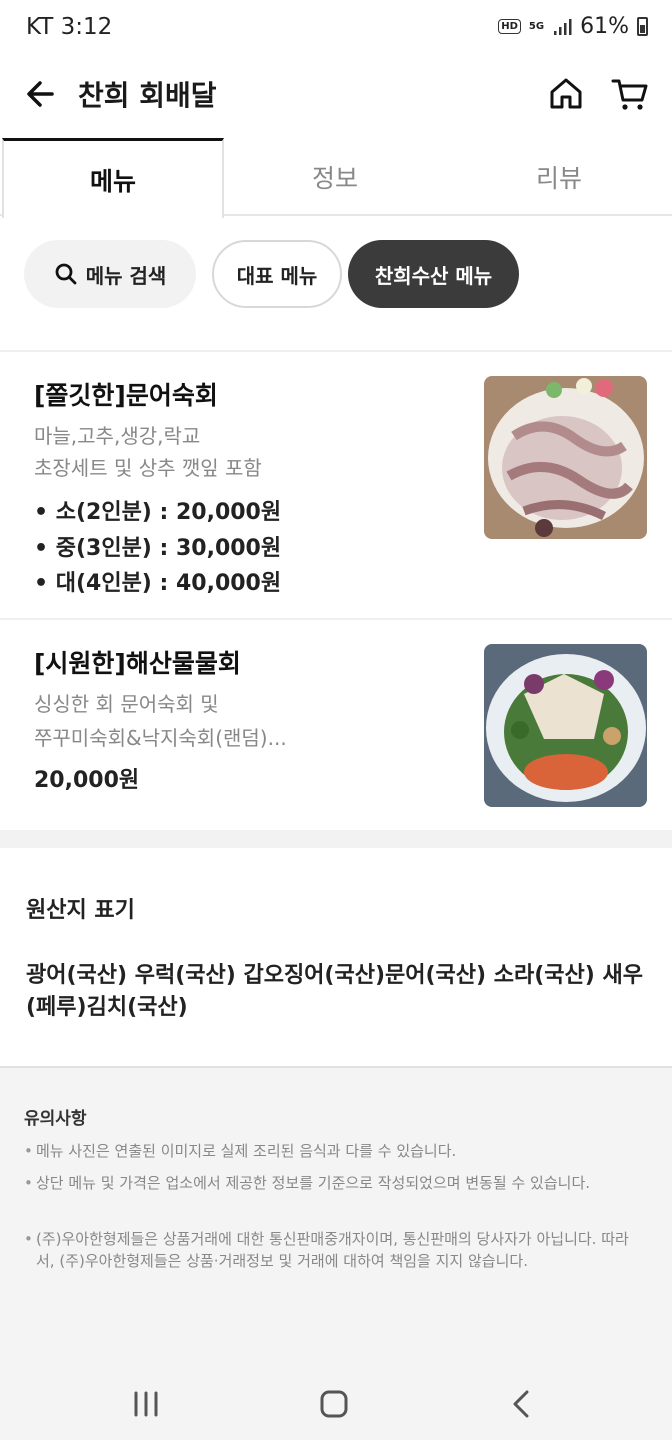 The width and height of the screenshot is (672, 1440). What do you see at coordinates (66, 274) in the screenshot?
I see `search-icon` at bounding box center [66, 274].